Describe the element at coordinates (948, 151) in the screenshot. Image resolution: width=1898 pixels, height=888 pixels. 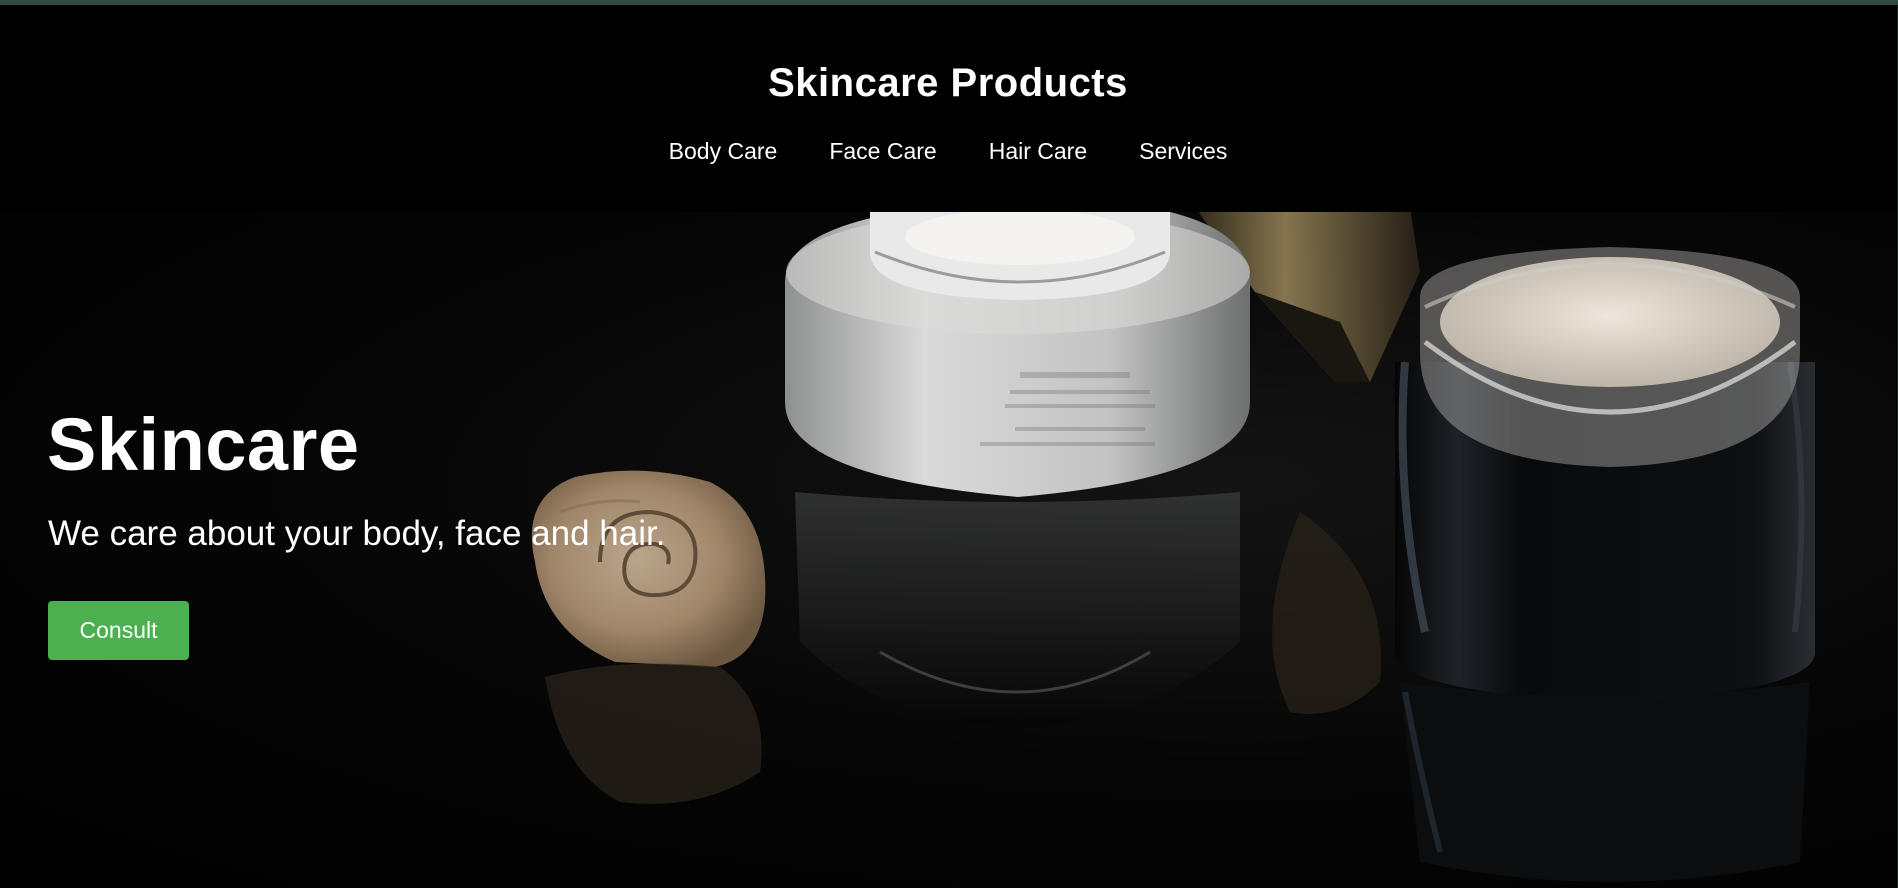
I see `main-nav: Body Care Face Care Hair Care Services` at that location.